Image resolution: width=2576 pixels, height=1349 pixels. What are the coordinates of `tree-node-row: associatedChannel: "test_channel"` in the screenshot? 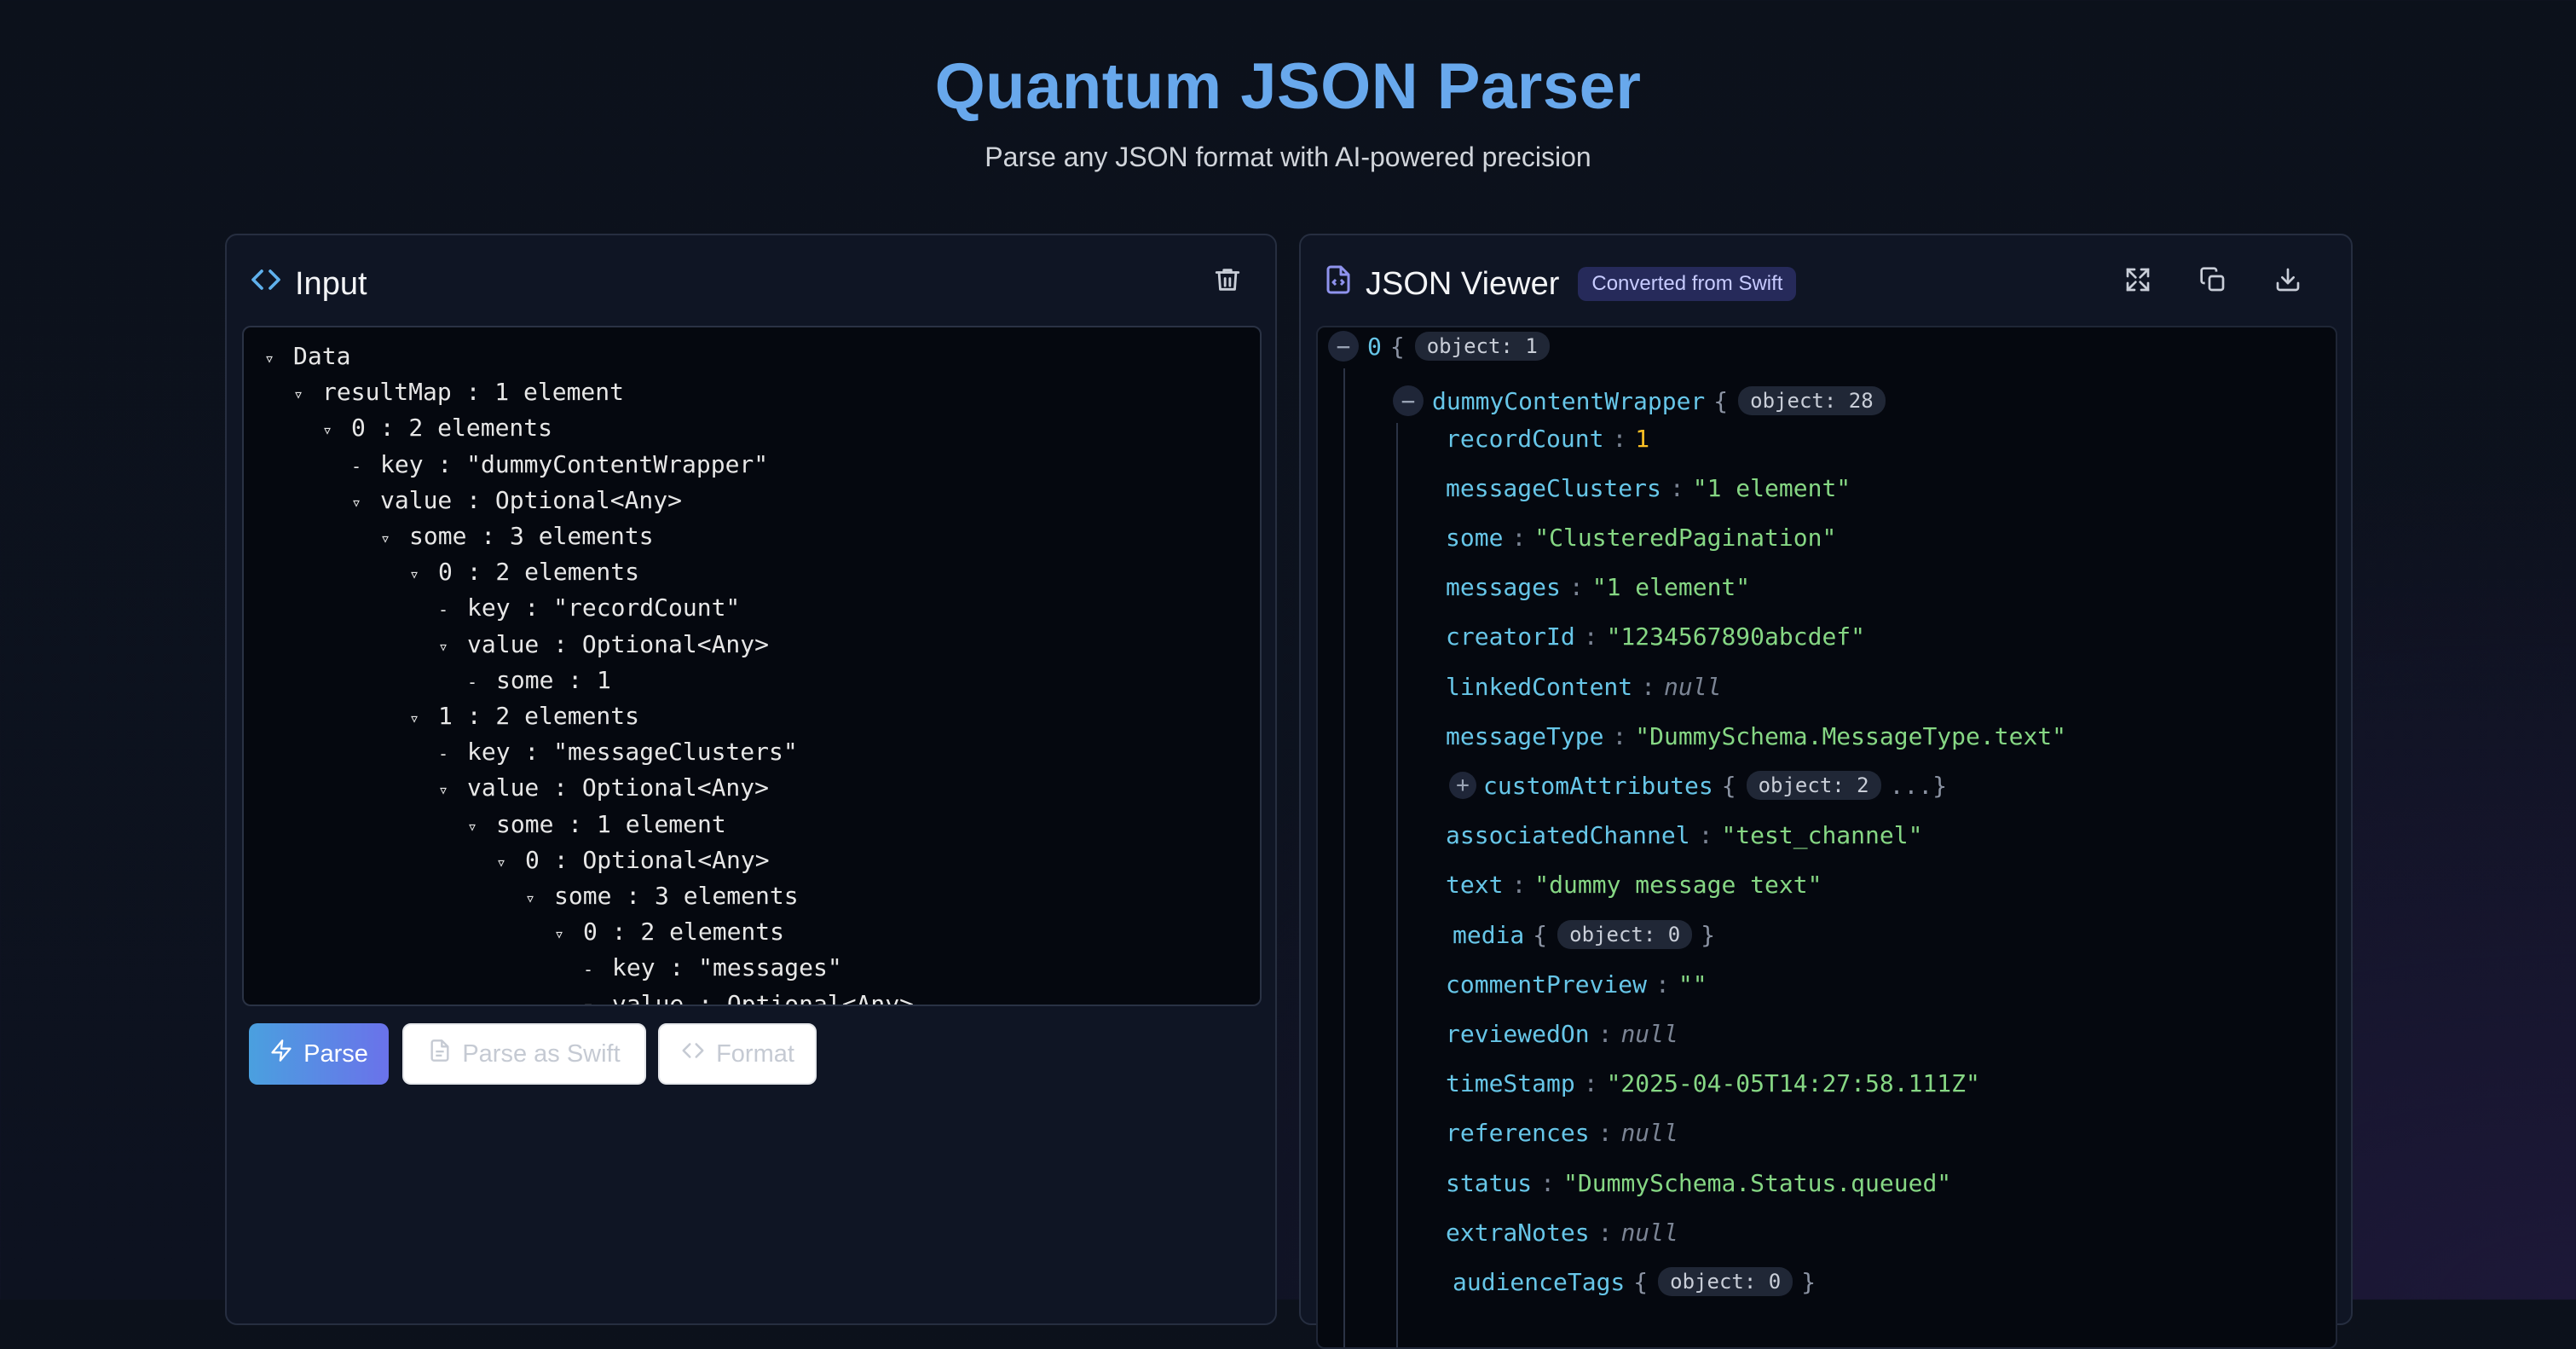 It's located at (1684, 835).